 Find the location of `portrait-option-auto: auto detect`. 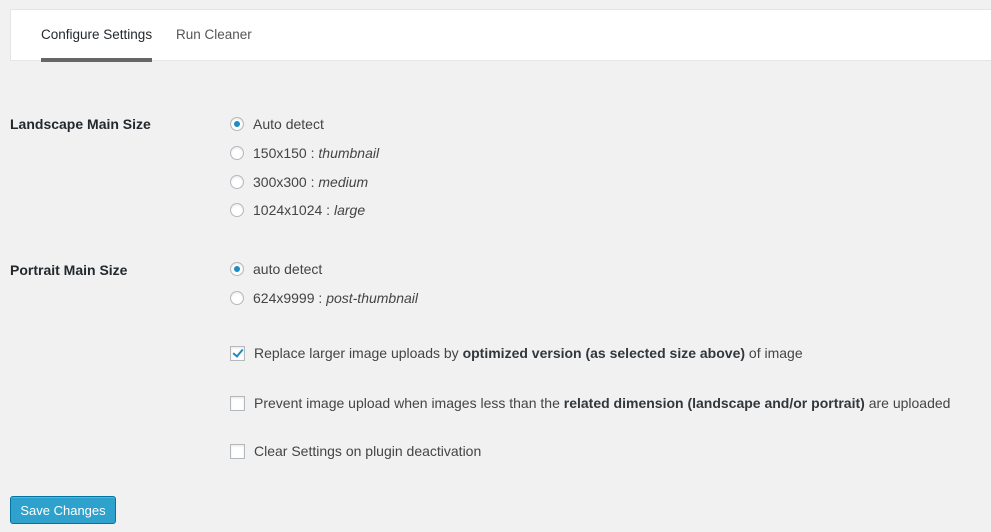

portrait-option-auto: auto detect is located at coordinates (276, 269).